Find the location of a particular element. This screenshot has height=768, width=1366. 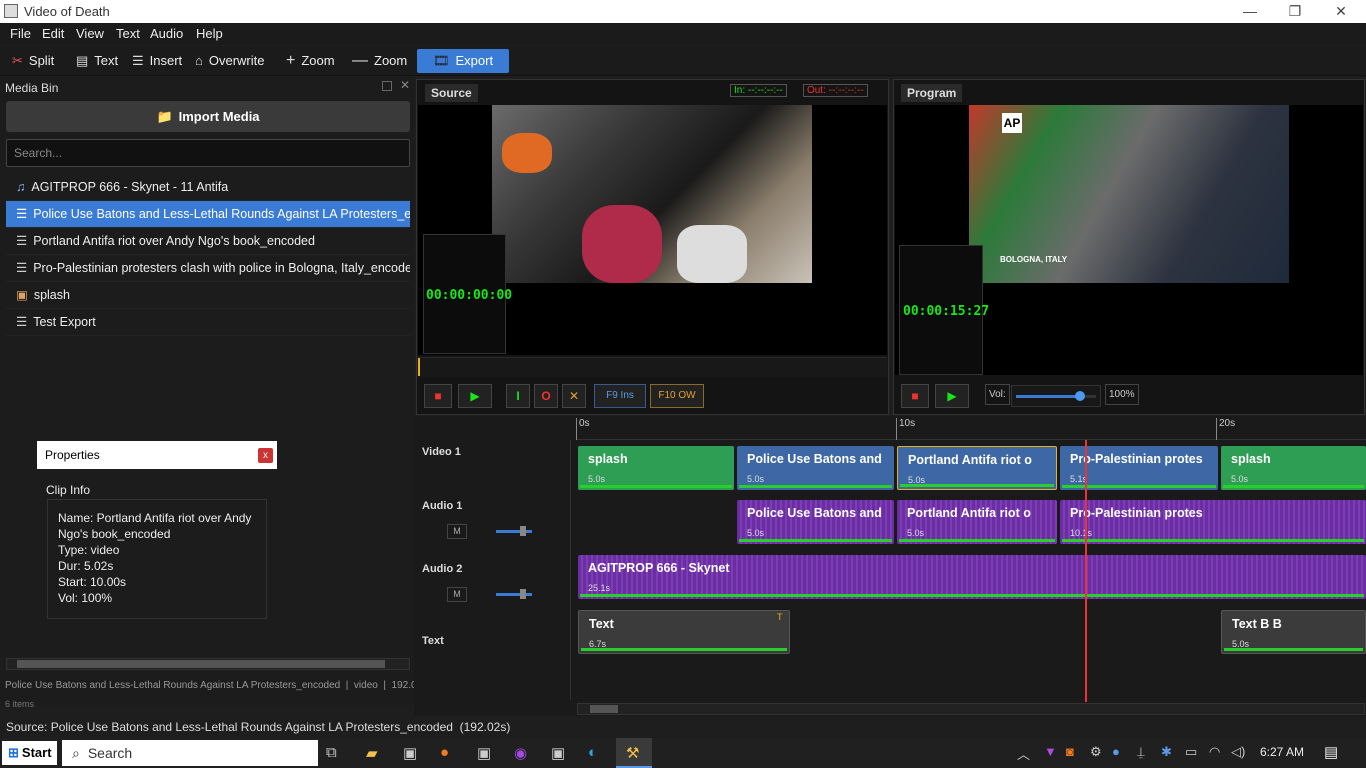

firefox-icon: ● is located at coordinates (444, 752).